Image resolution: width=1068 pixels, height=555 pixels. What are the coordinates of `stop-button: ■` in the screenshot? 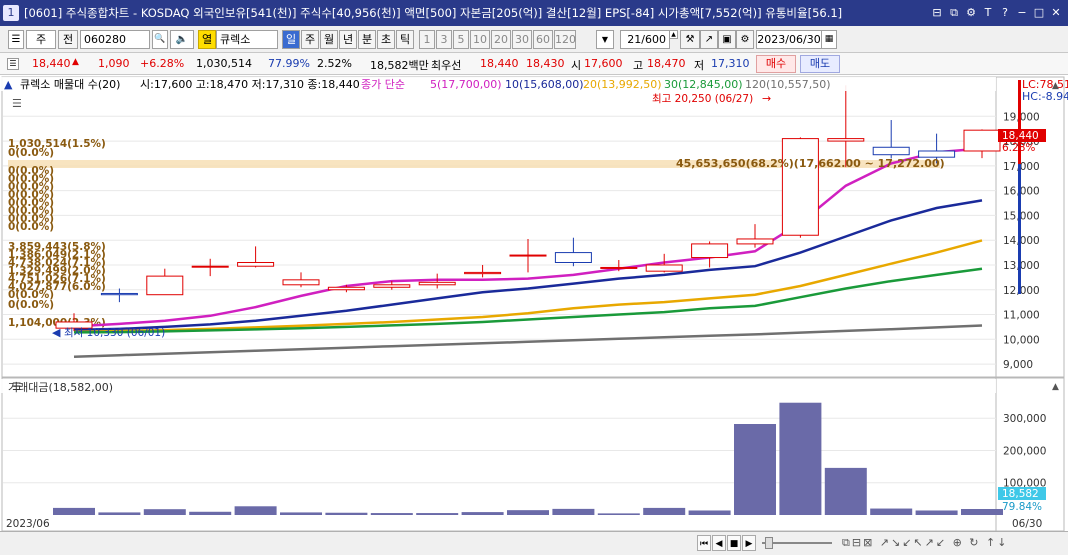 It's located at (734, 543).